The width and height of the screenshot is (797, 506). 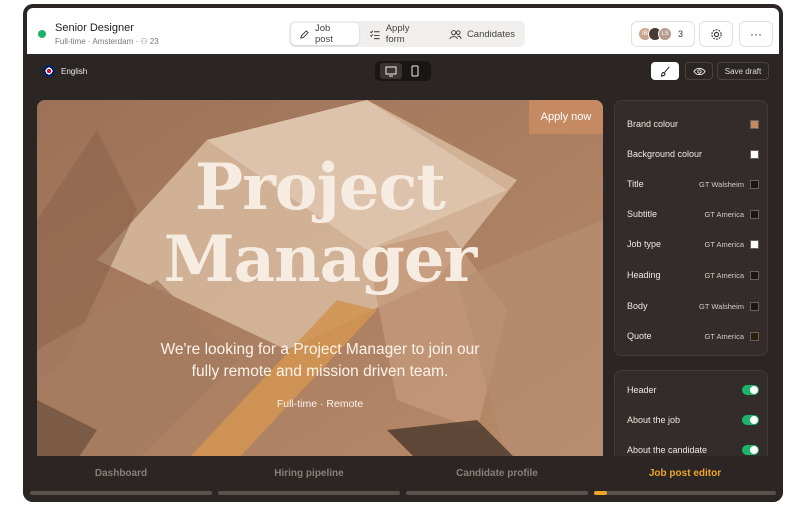 I want to click on section-row-header: Header, so click(x=693, y=390).